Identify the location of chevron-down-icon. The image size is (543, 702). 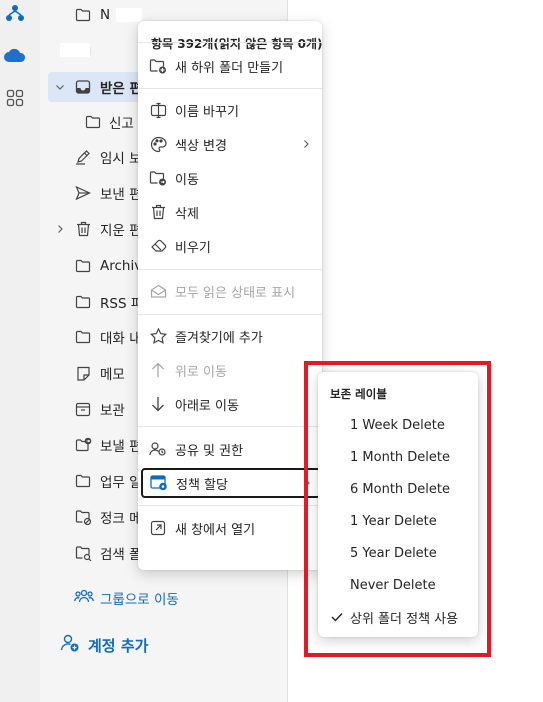
(60, 87).